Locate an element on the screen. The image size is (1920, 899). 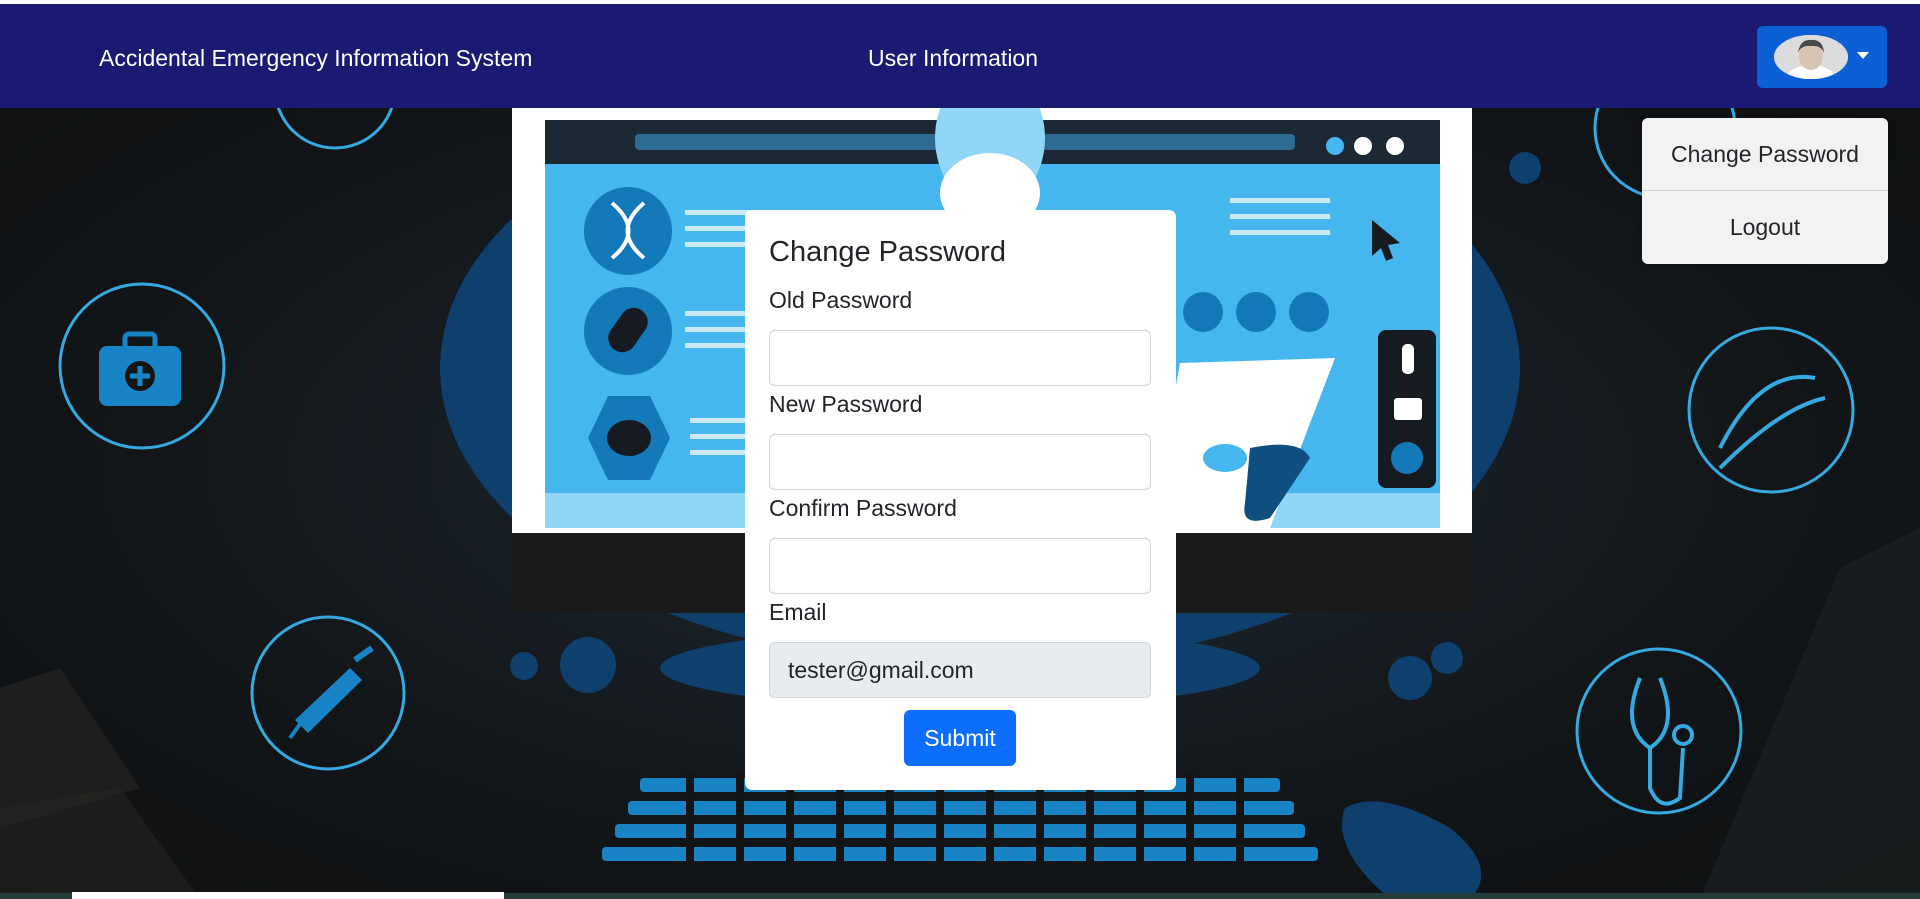
confirm-password-input is located at coordinates (960, 566).